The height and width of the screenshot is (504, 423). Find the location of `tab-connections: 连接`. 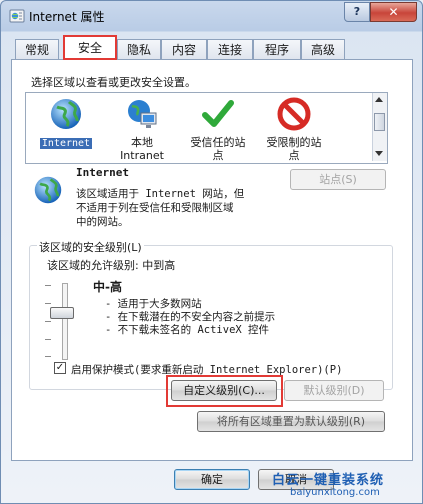

tab-connections: 连接 is located at coordinates (230, 49).